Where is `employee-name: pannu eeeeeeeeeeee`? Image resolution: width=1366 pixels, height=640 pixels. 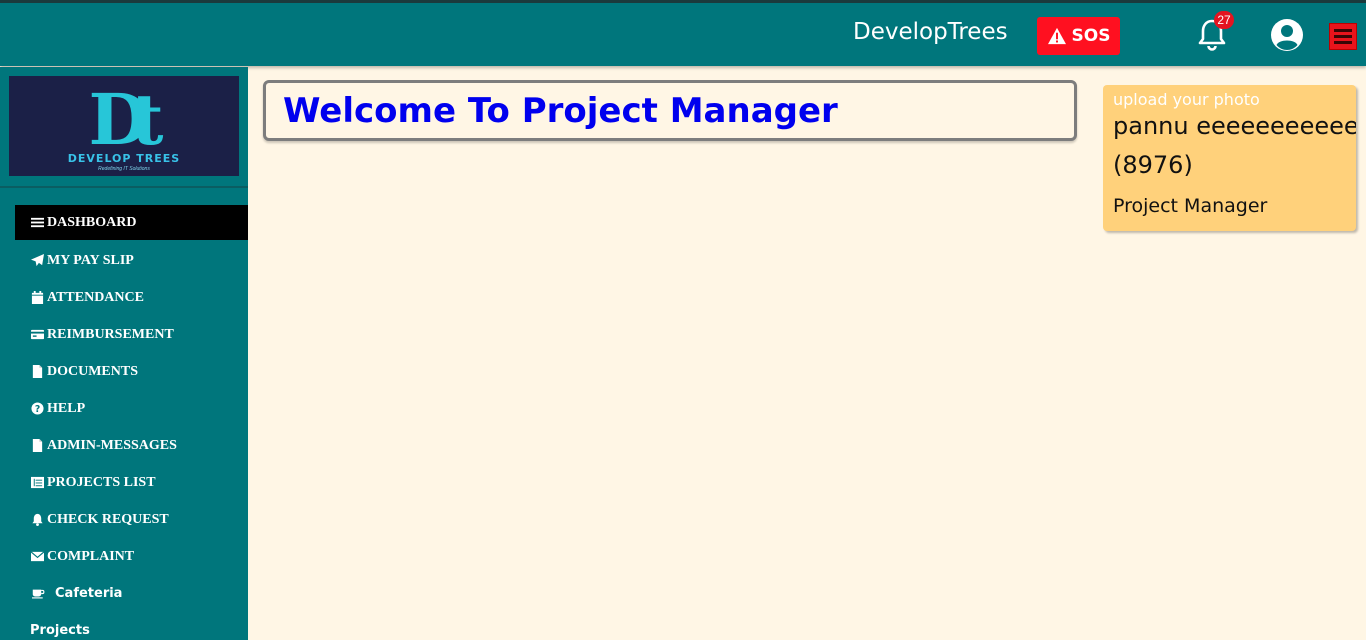 employee-name: pannu eeeeeeeeeeee is located at coordinates (1234, 126).